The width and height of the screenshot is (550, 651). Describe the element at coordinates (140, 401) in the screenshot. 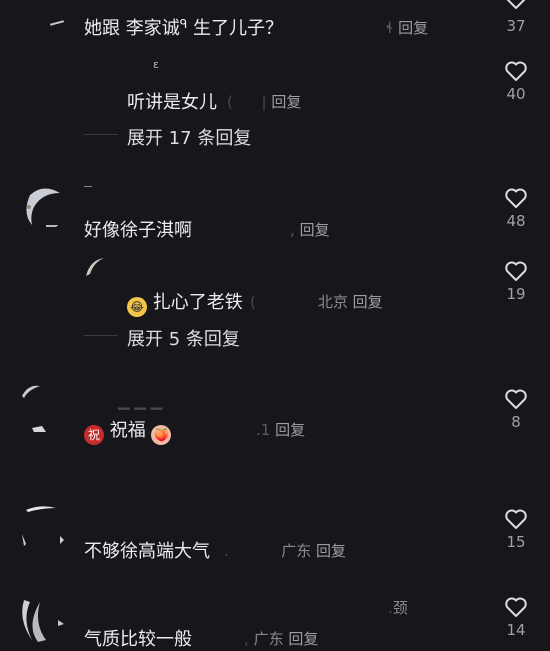

I see `username-fragment: ▁ ▁ ▁` at that location.